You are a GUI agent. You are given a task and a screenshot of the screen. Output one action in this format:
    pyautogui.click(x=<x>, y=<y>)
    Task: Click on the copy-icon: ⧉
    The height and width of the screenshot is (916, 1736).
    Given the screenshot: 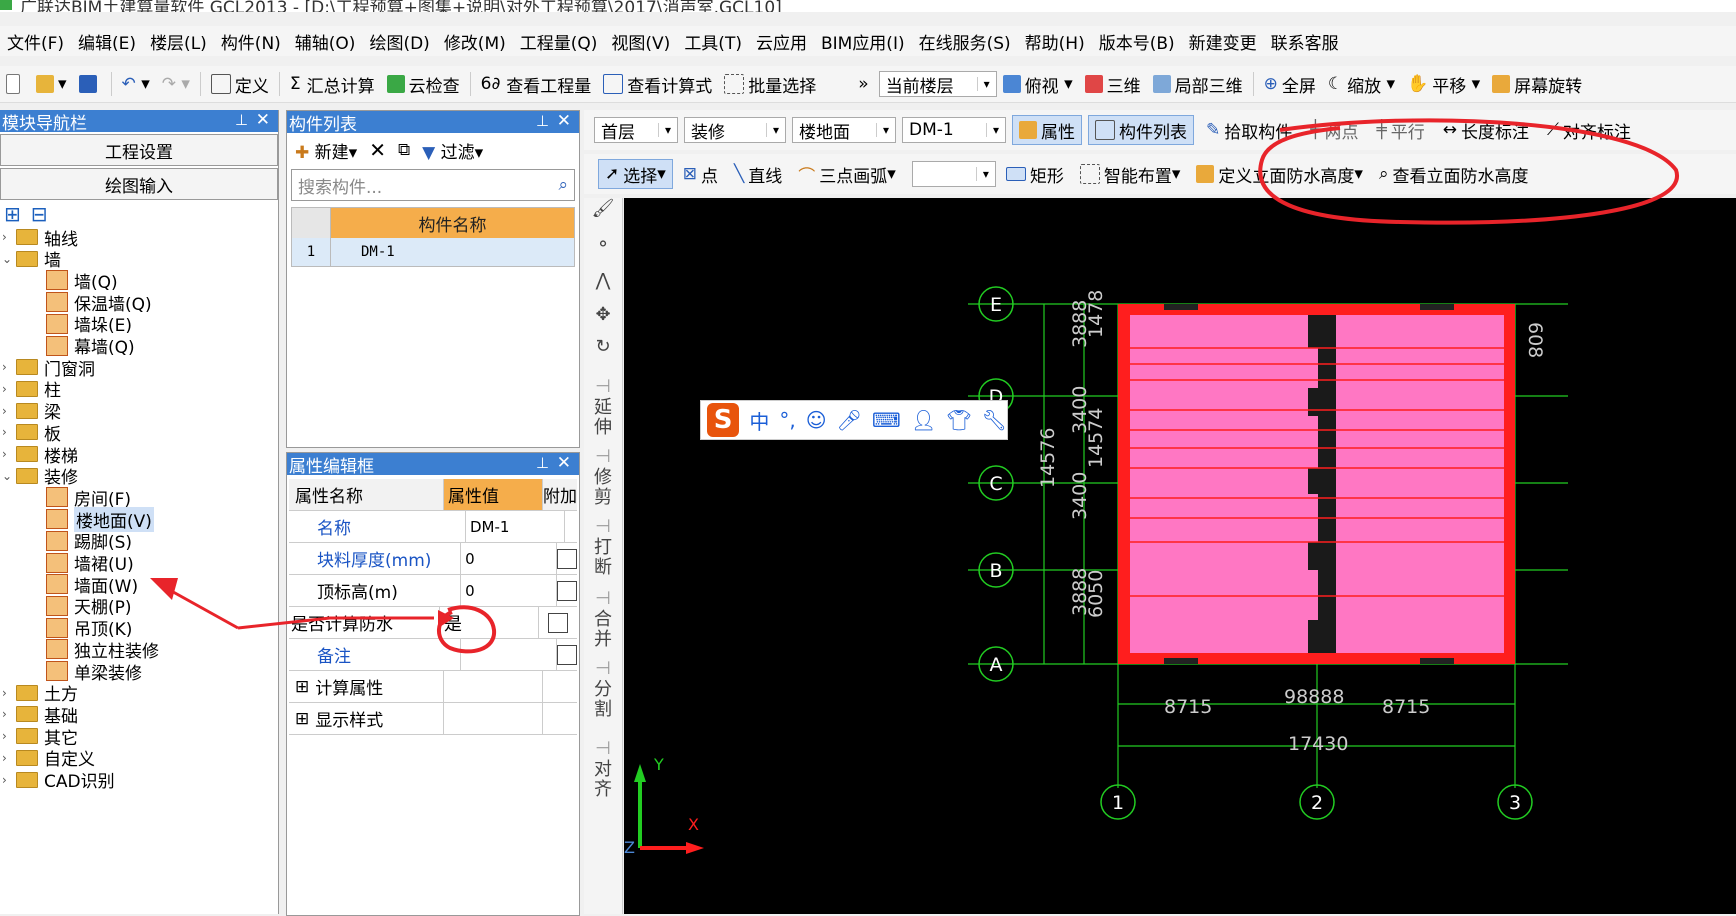 What is the action you would take?
    pyautogui.click(x=404, y=150)
    